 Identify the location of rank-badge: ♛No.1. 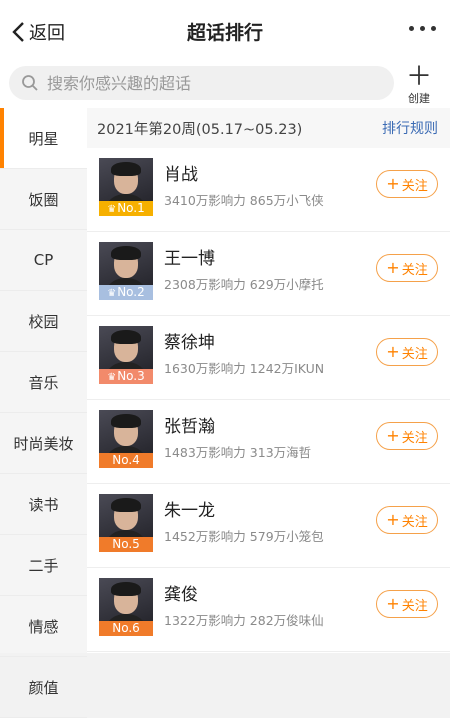
(126, 208).